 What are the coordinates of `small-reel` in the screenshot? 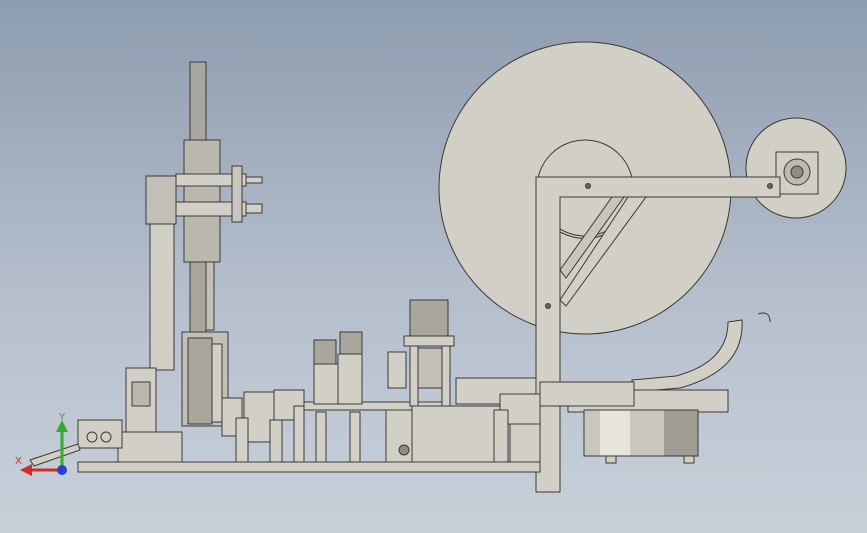 It's located at (796, 168).